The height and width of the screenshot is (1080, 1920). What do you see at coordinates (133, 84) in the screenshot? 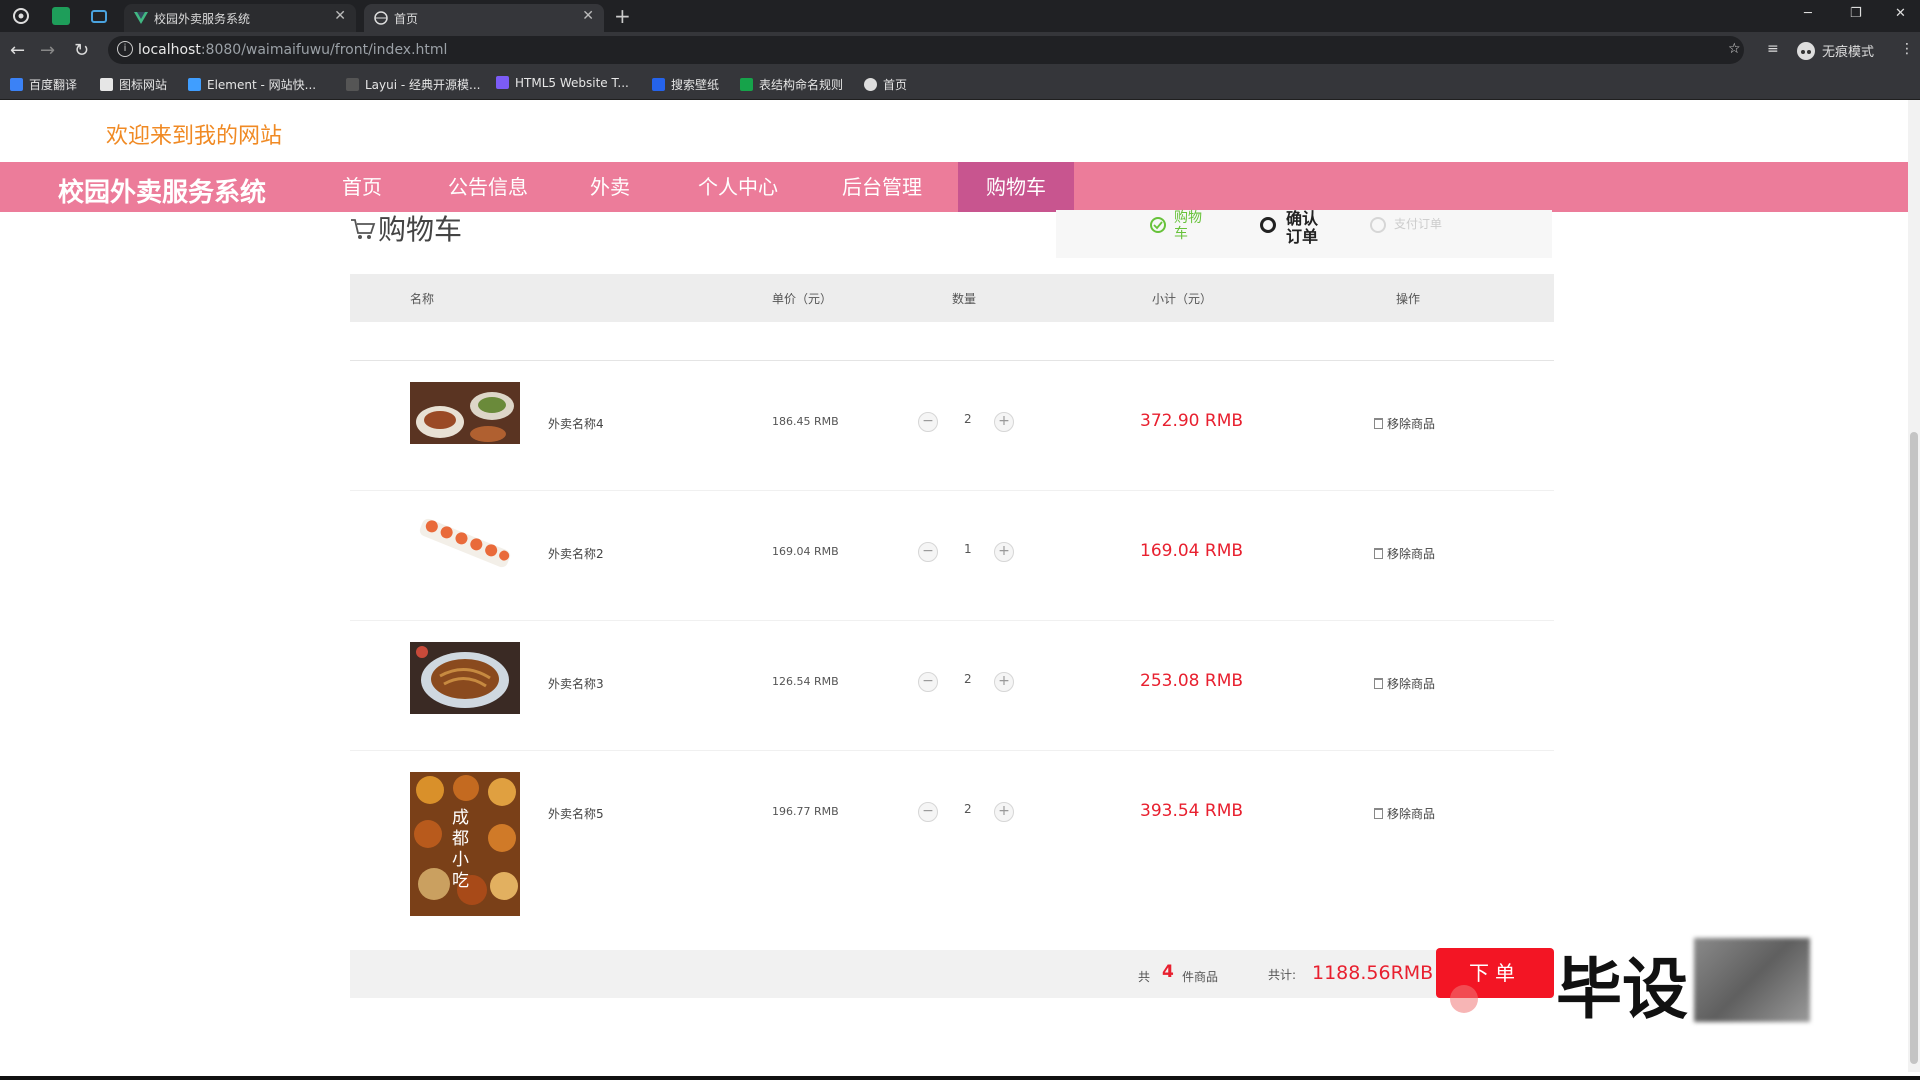
I see `bookmark-item: 图标网站` at bounding box center [133, 84].